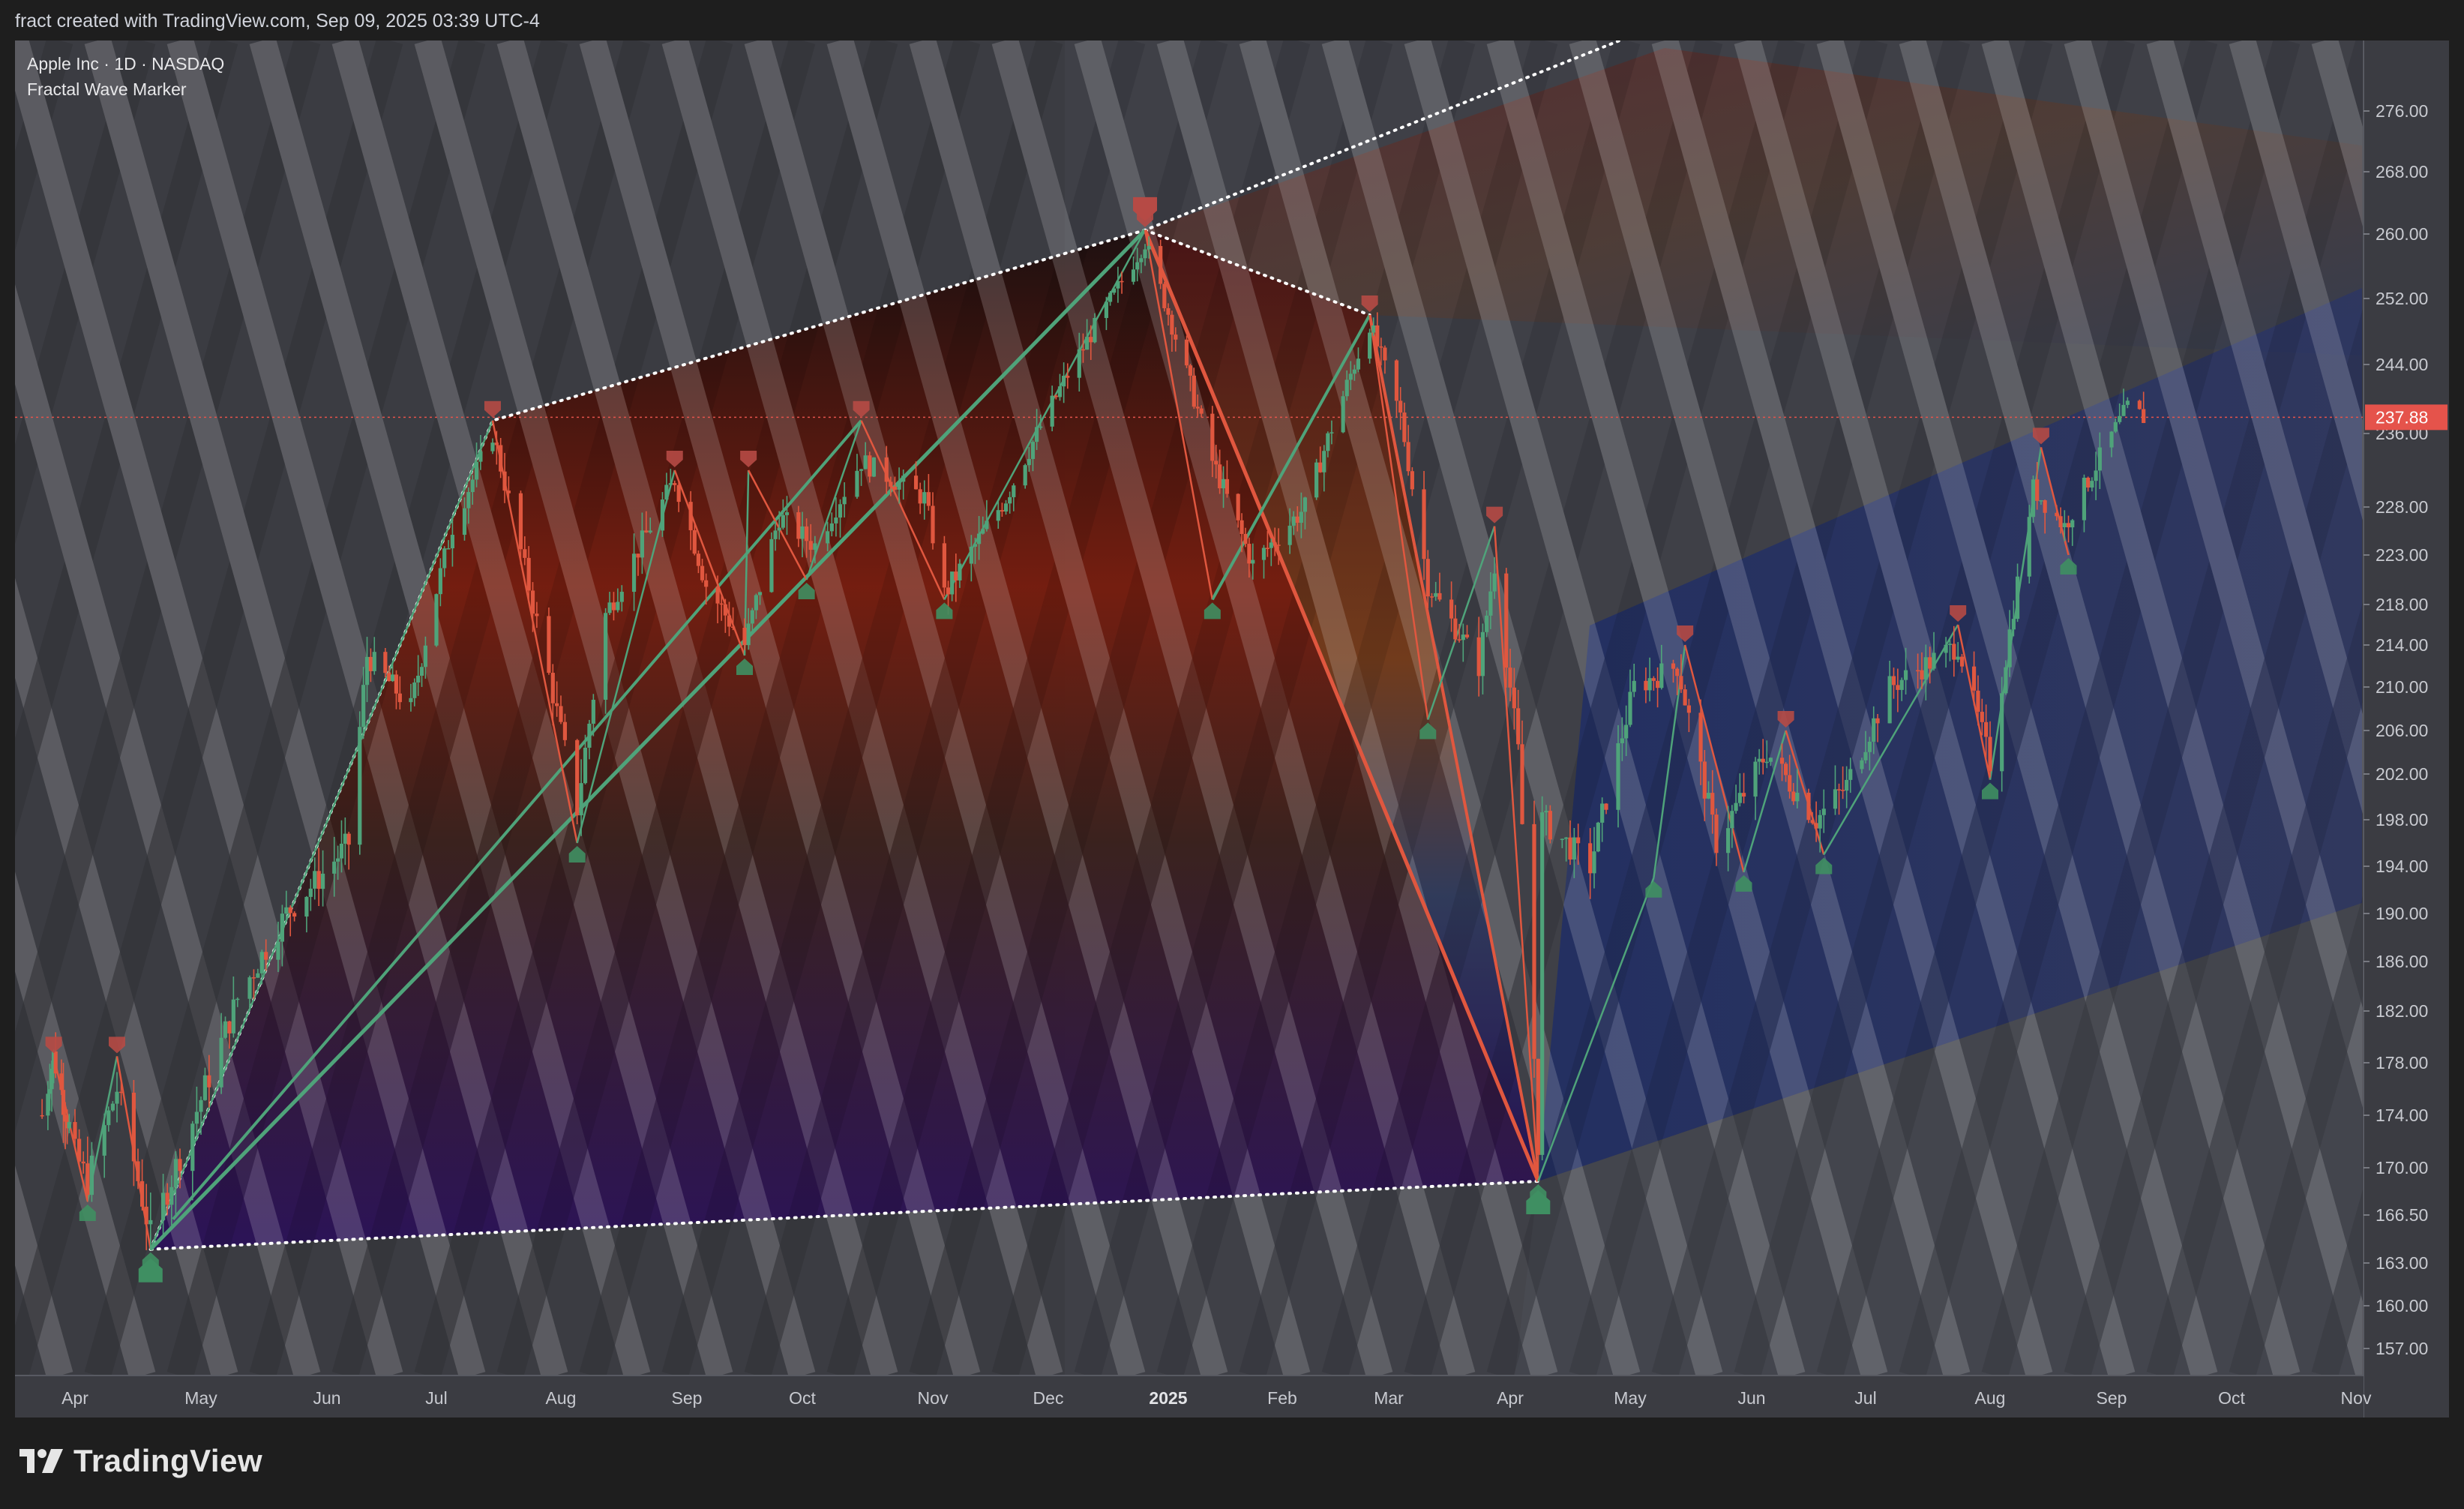 Image resolution: width=2464 pixels, height=1509 pixels. Describe the element at coordinates (2402, 298) in the screenshot. I see `price-tick-label: 252.00` at that location.